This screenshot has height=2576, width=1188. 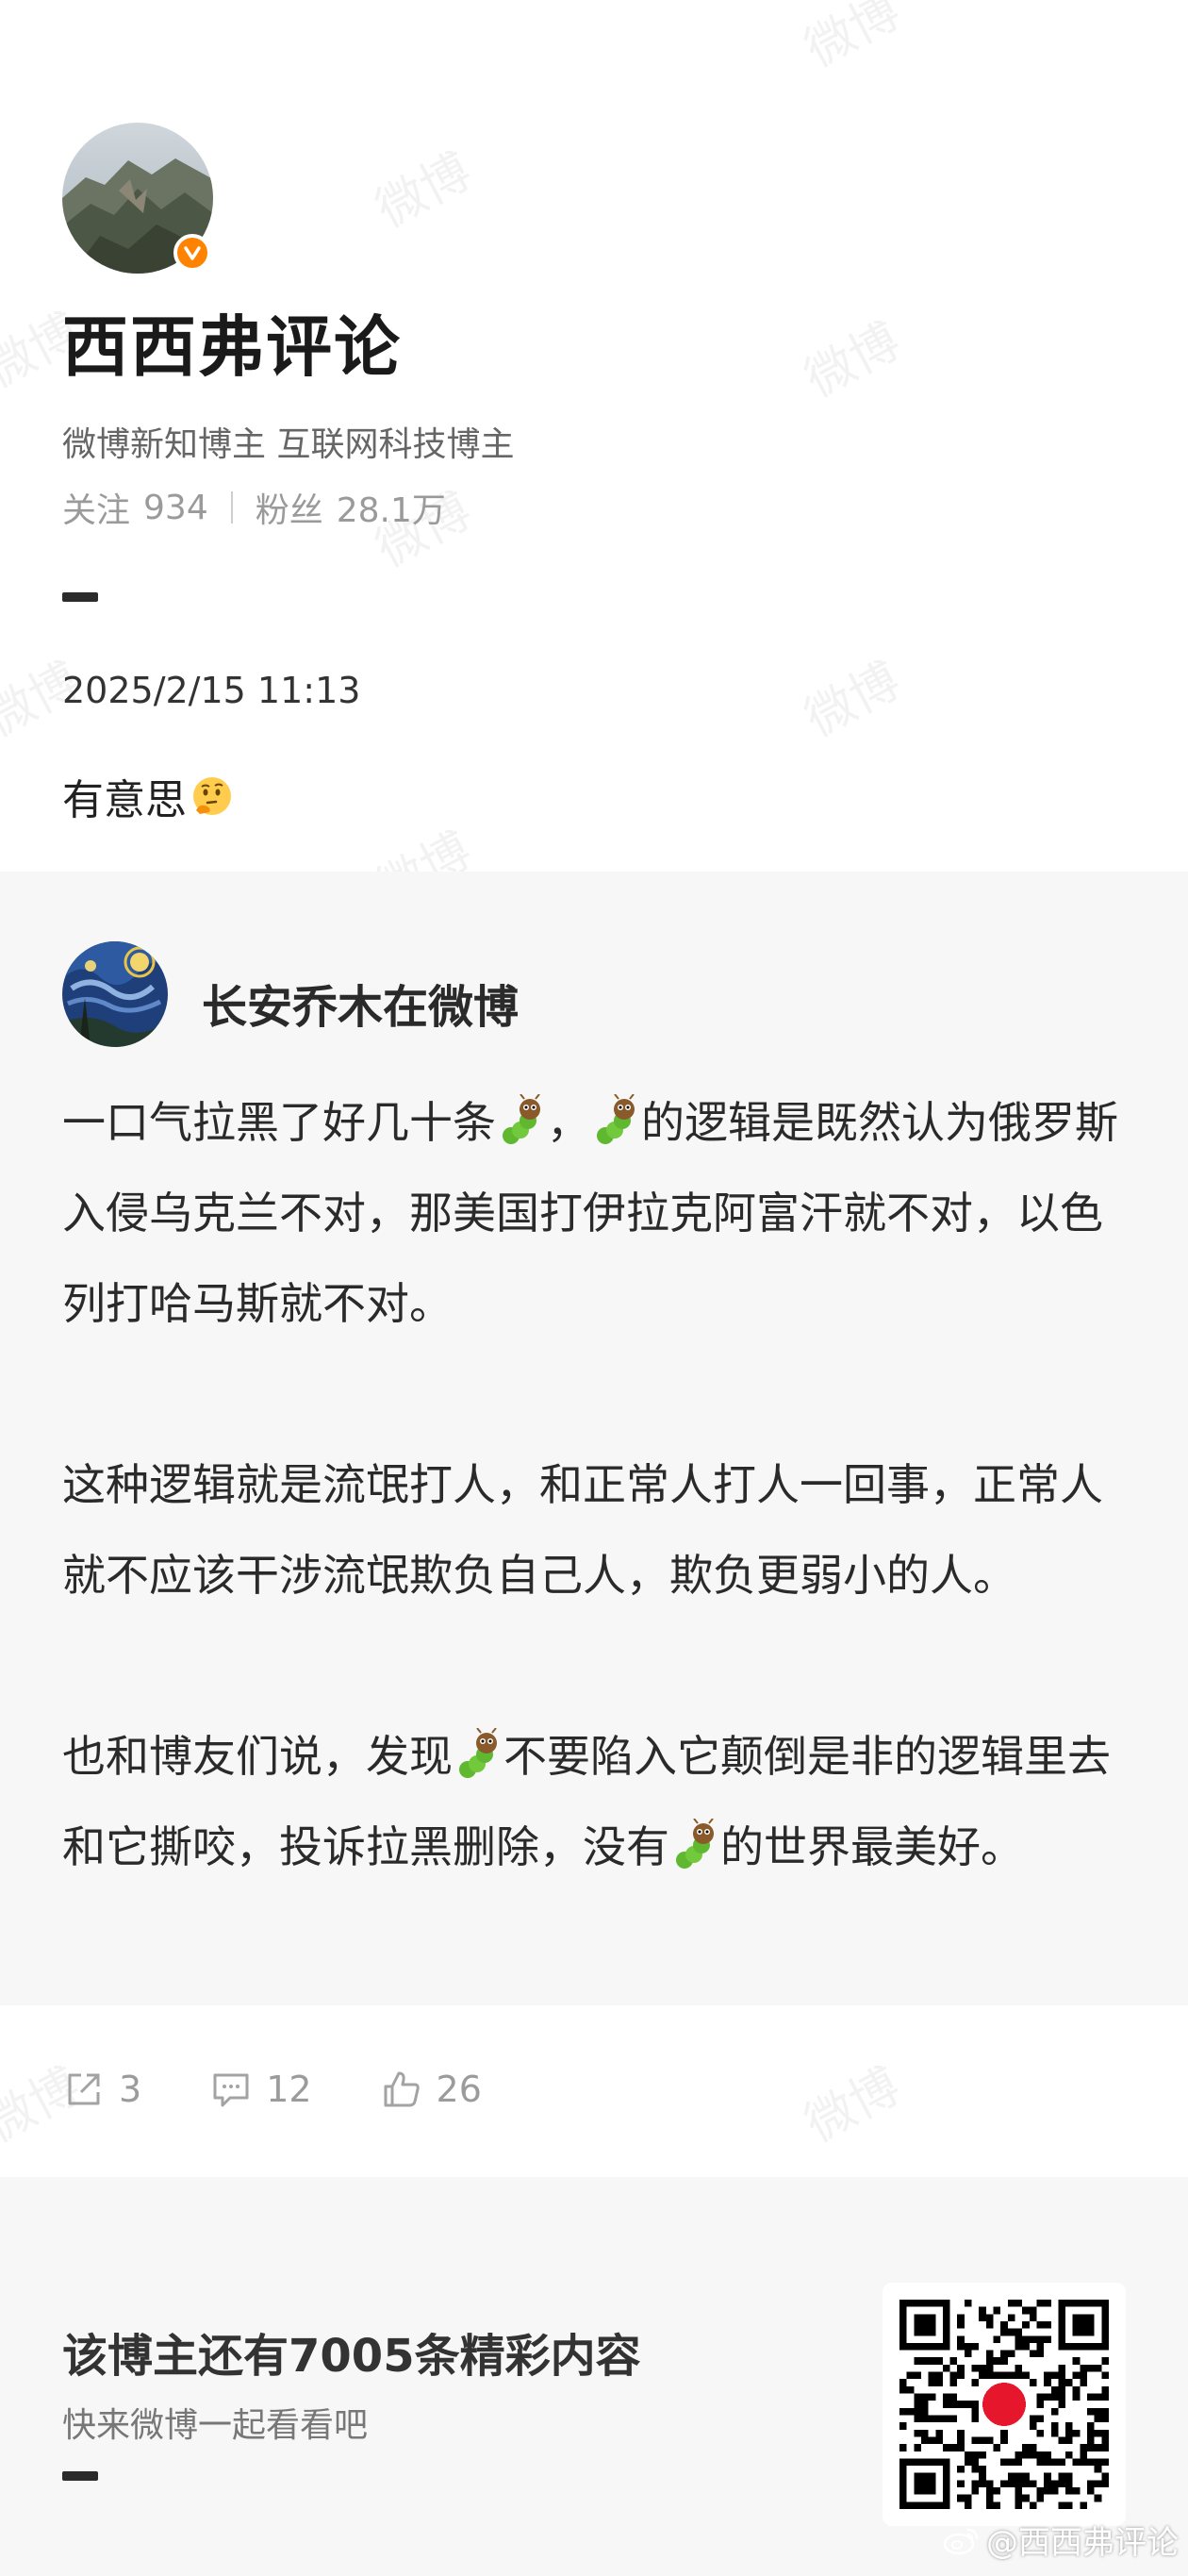 What do you see at coordinates (215, 2425) in the screenshot?
I see `more-content-subtitle: 快来微博一起看看吧` at bounding box center [215, 2425].